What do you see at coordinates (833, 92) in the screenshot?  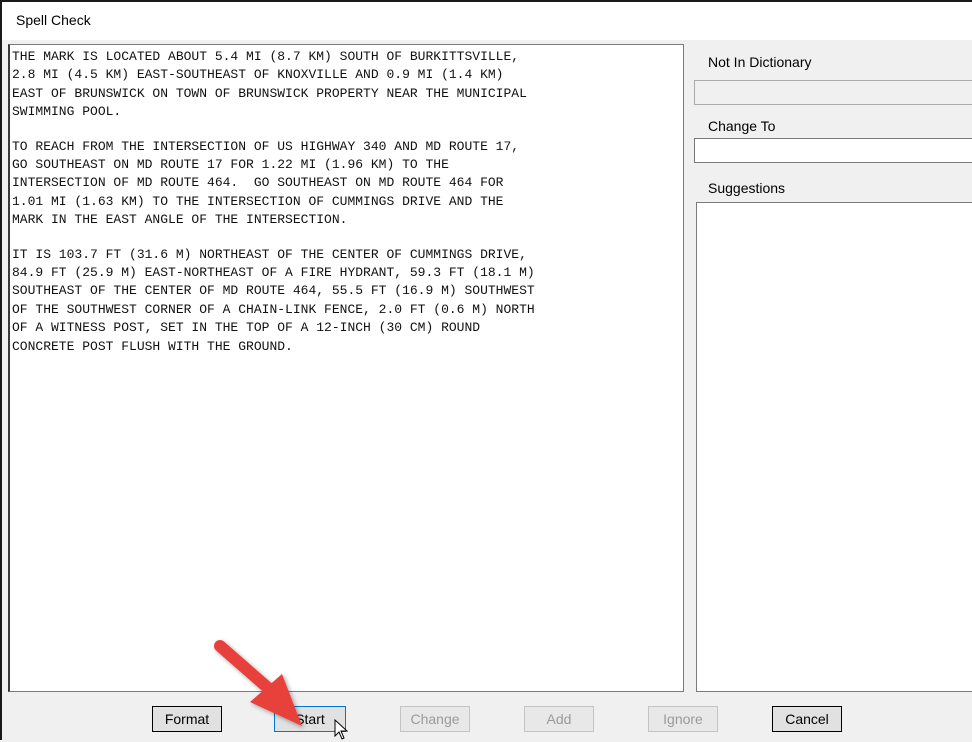 I see `not-in-dictionary-field` at bounding box center [833, 92].